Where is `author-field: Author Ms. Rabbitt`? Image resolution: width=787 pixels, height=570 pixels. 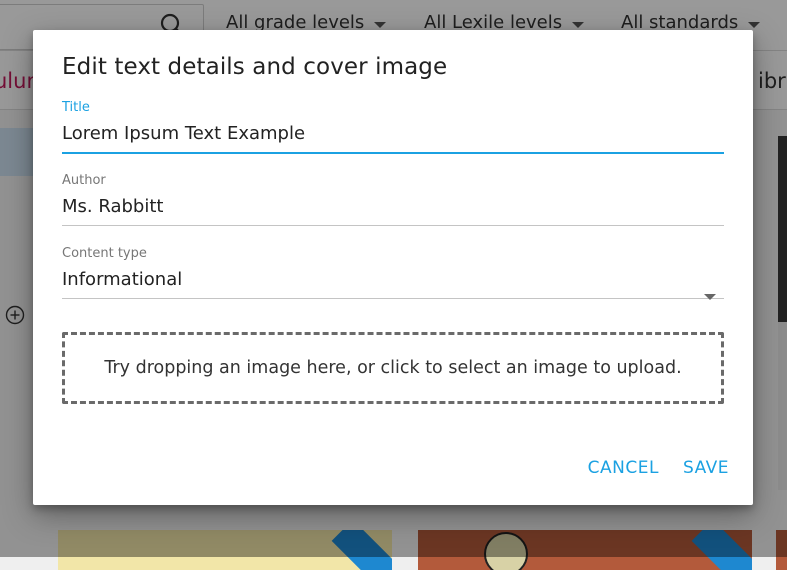
author-field: Author Ms. Rabbitt is located at coordinates (393, 199).